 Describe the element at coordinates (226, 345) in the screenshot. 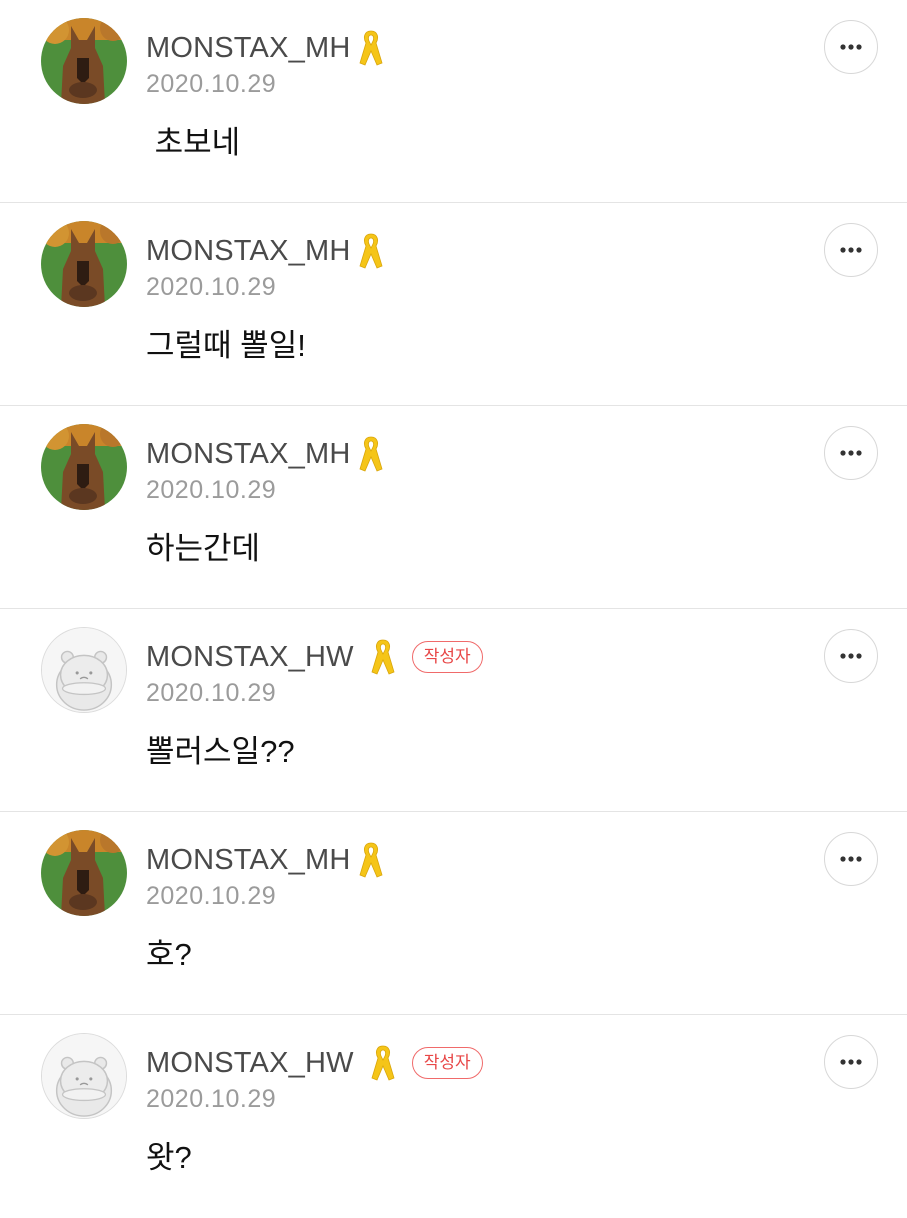

I see `comment-text: 그럴때 뽈일!` at that location.